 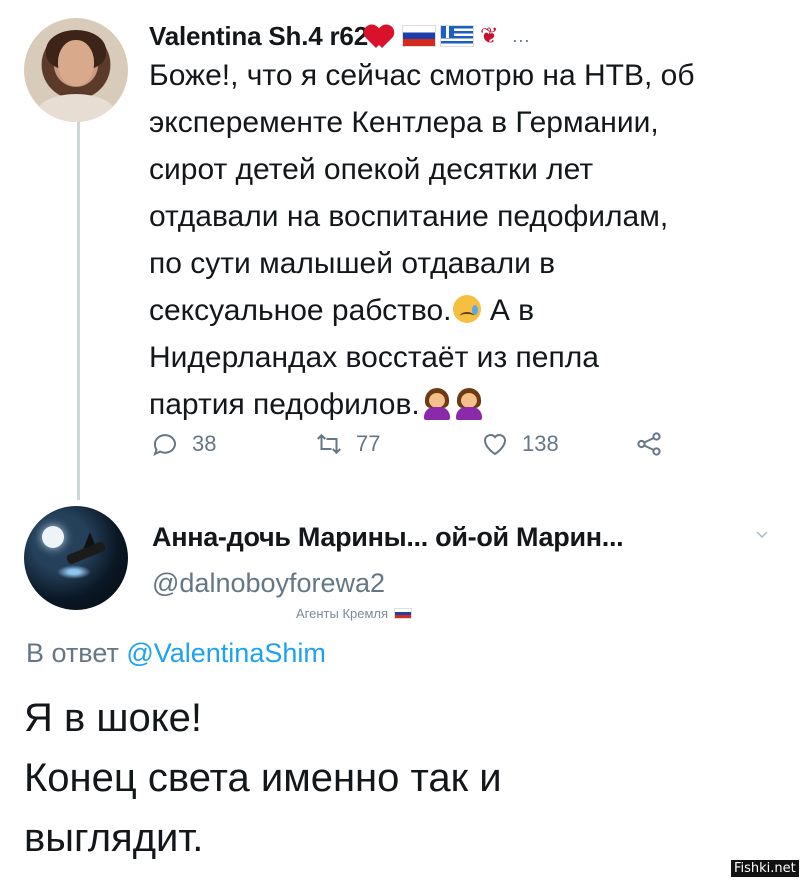 What do you see at coordinates (72, 653) in the screenshot?
I see `reply-prefix: В ответ` at bounding box center [72, 653].